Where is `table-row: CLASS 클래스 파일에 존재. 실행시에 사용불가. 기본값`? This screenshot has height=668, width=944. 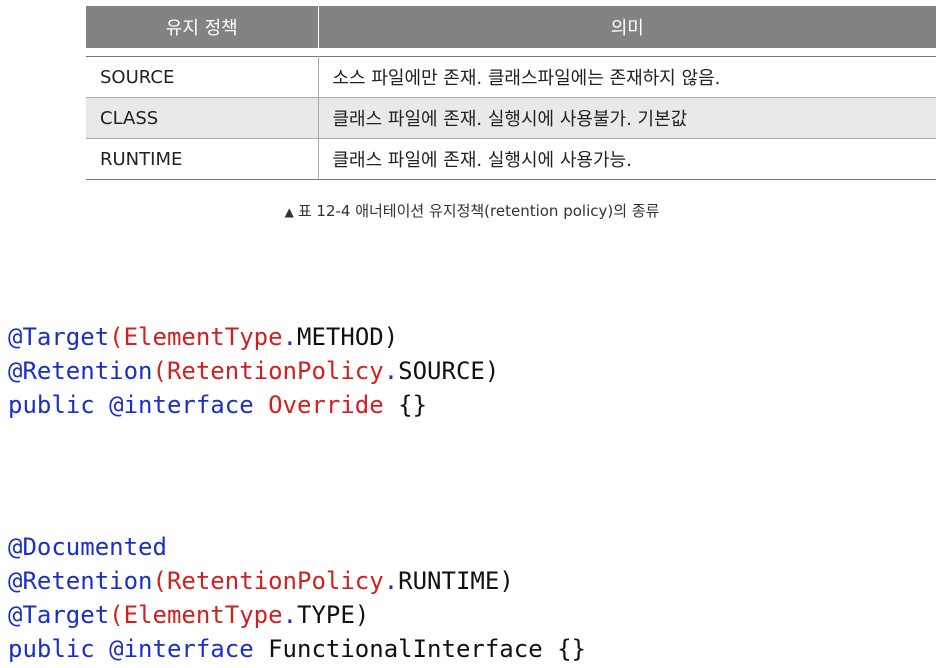 table-row: CLASS 클래스 파일에 존재. 실행시에 사용불가. 기본값 is located at coordinates (511, 118).